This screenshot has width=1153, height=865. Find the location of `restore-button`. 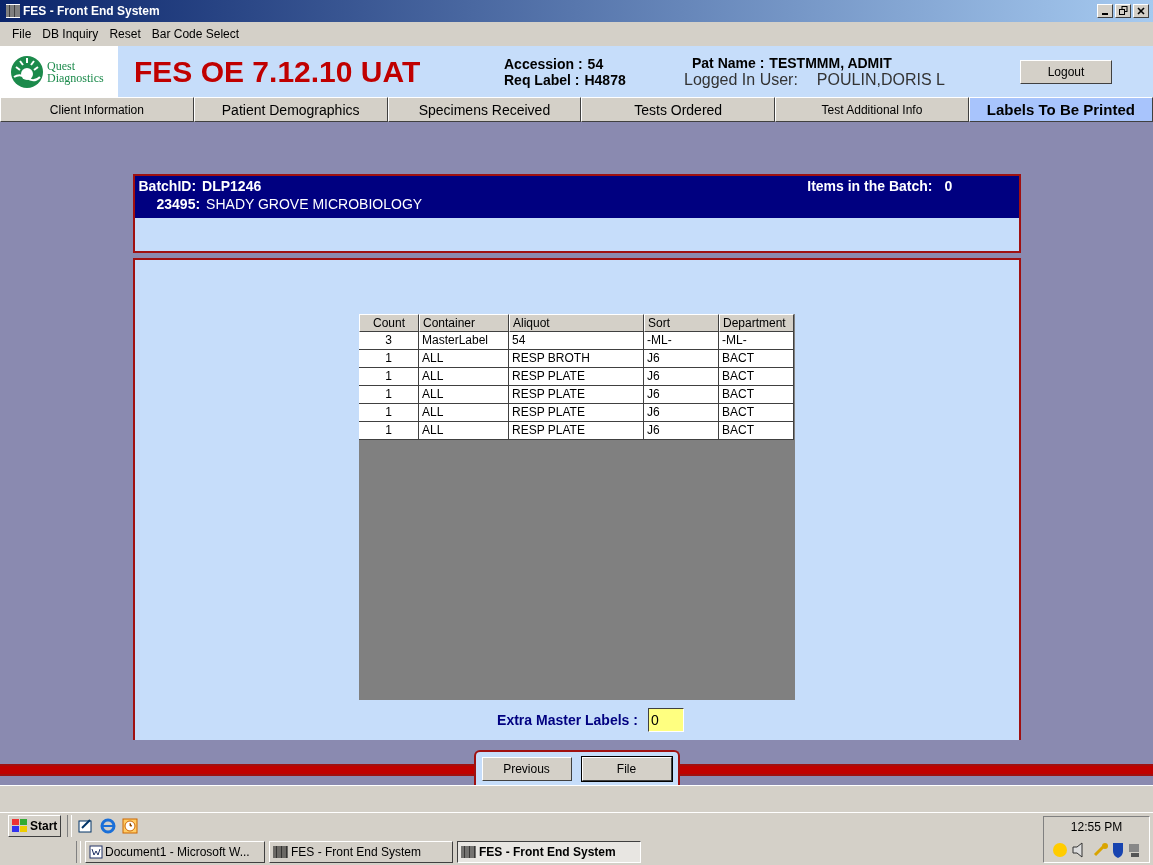

restore-button is located at coordinates (1123, 10).